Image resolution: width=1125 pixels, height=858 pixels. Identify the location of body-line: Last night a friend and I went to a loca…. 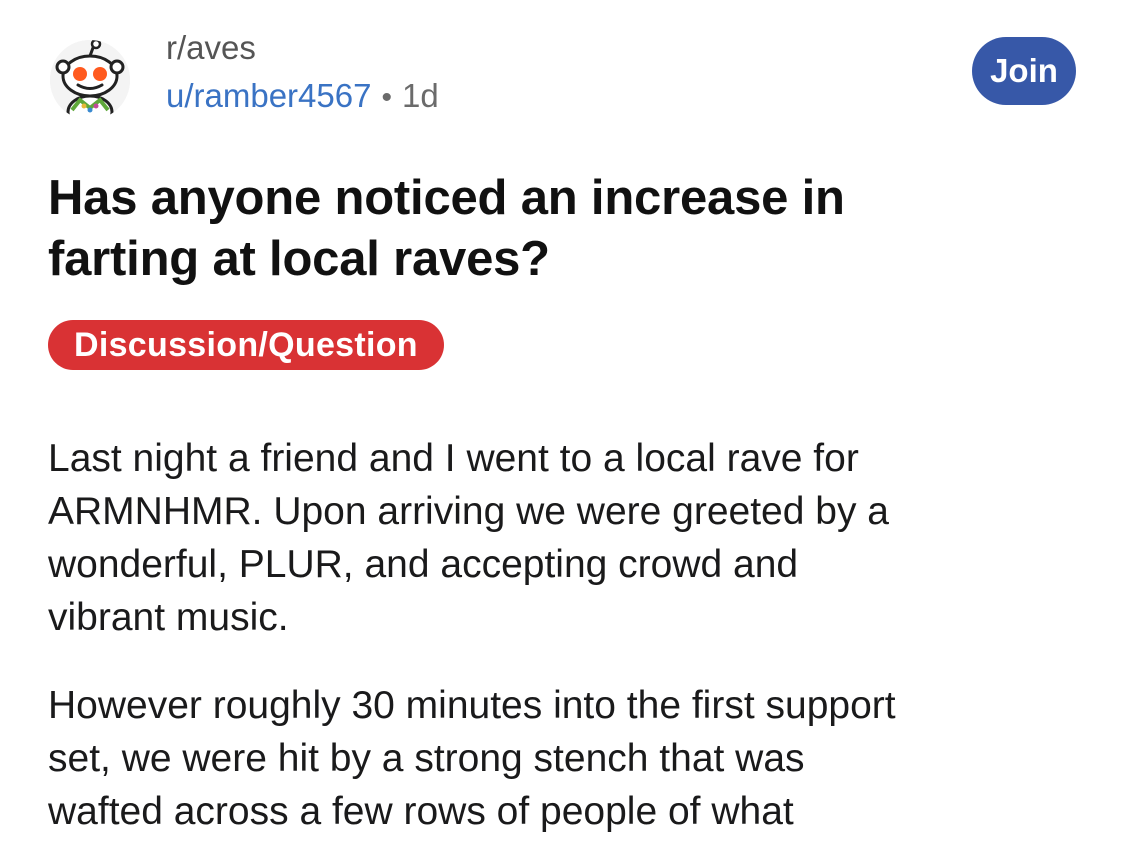
(453, 458).